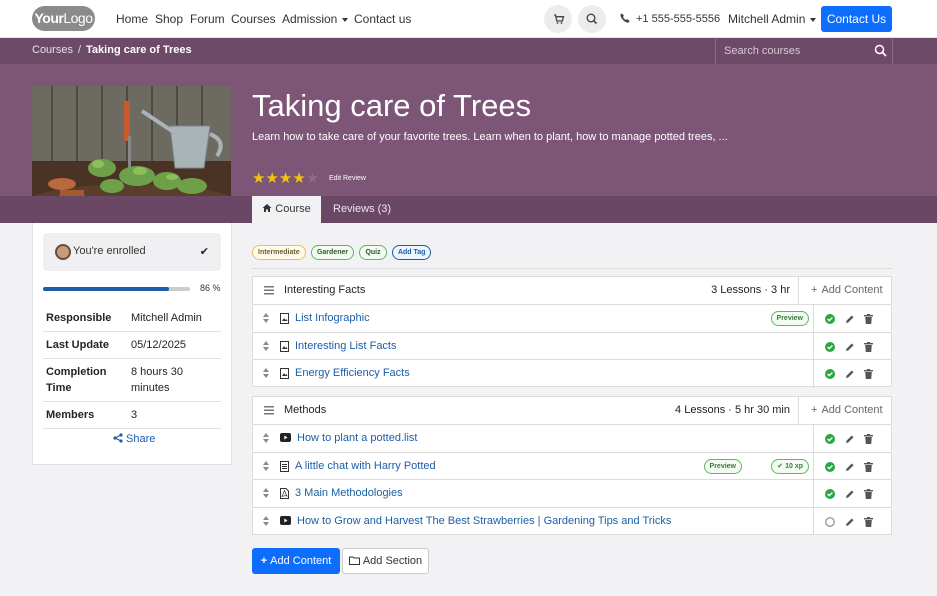  I want to click on tab-bar, so click(468, 209).